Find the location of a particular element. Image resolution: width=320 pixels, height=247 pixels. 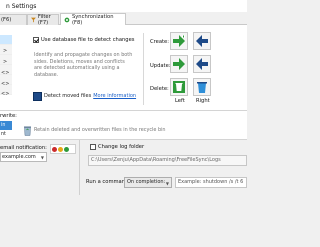

detect-moved-files-row: Detect moved files More information is located at coordinates (86, 96).